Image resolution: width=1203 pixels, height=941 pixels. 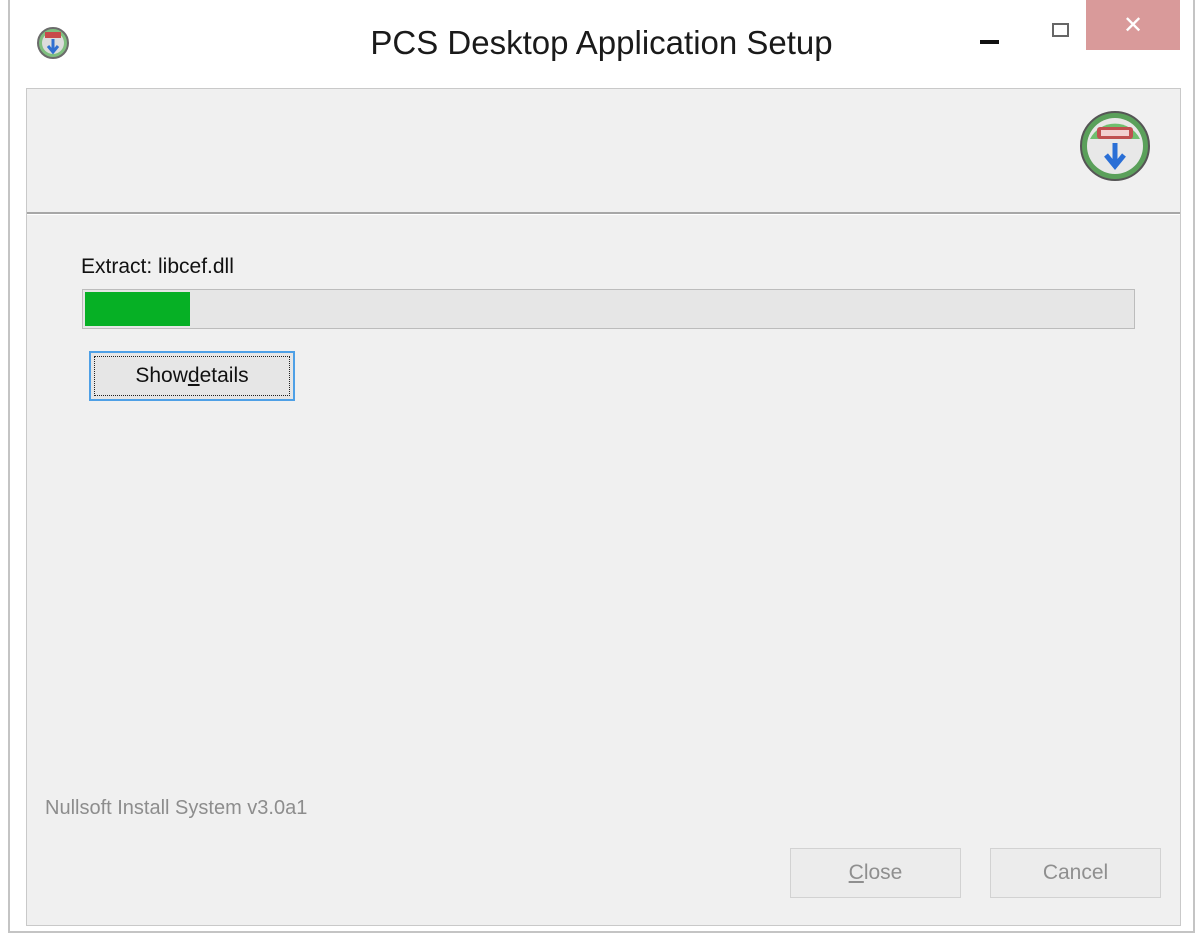 I want to click on close-icon: ✕, so click(x=1133, y=25).